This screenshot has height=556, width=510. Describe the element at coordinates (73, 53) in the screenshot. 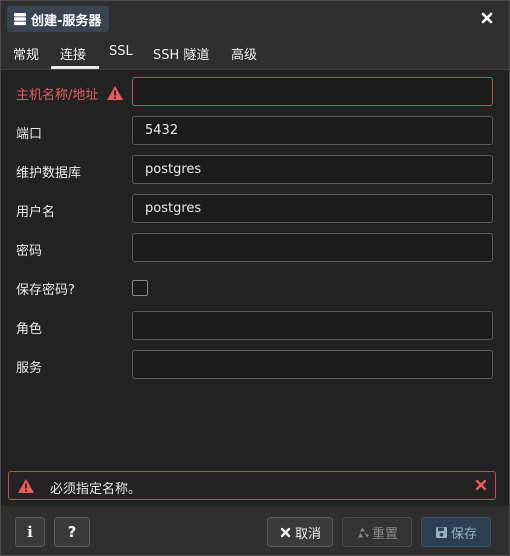

I see `tab-connection: 连接` at that location.